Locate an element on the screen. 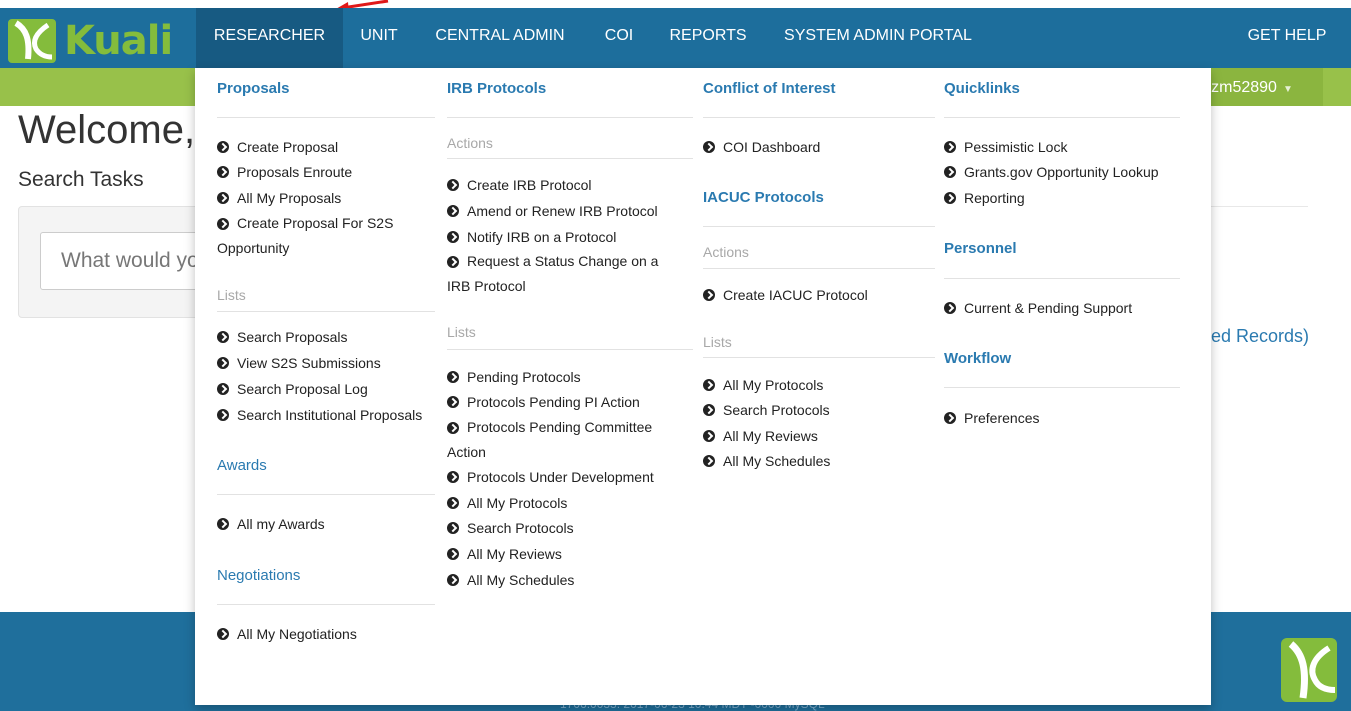 This screenshot has width=1351, height=711. nav-central-admin: CENTRAL ADMIN is located at coordinates (500, 38).